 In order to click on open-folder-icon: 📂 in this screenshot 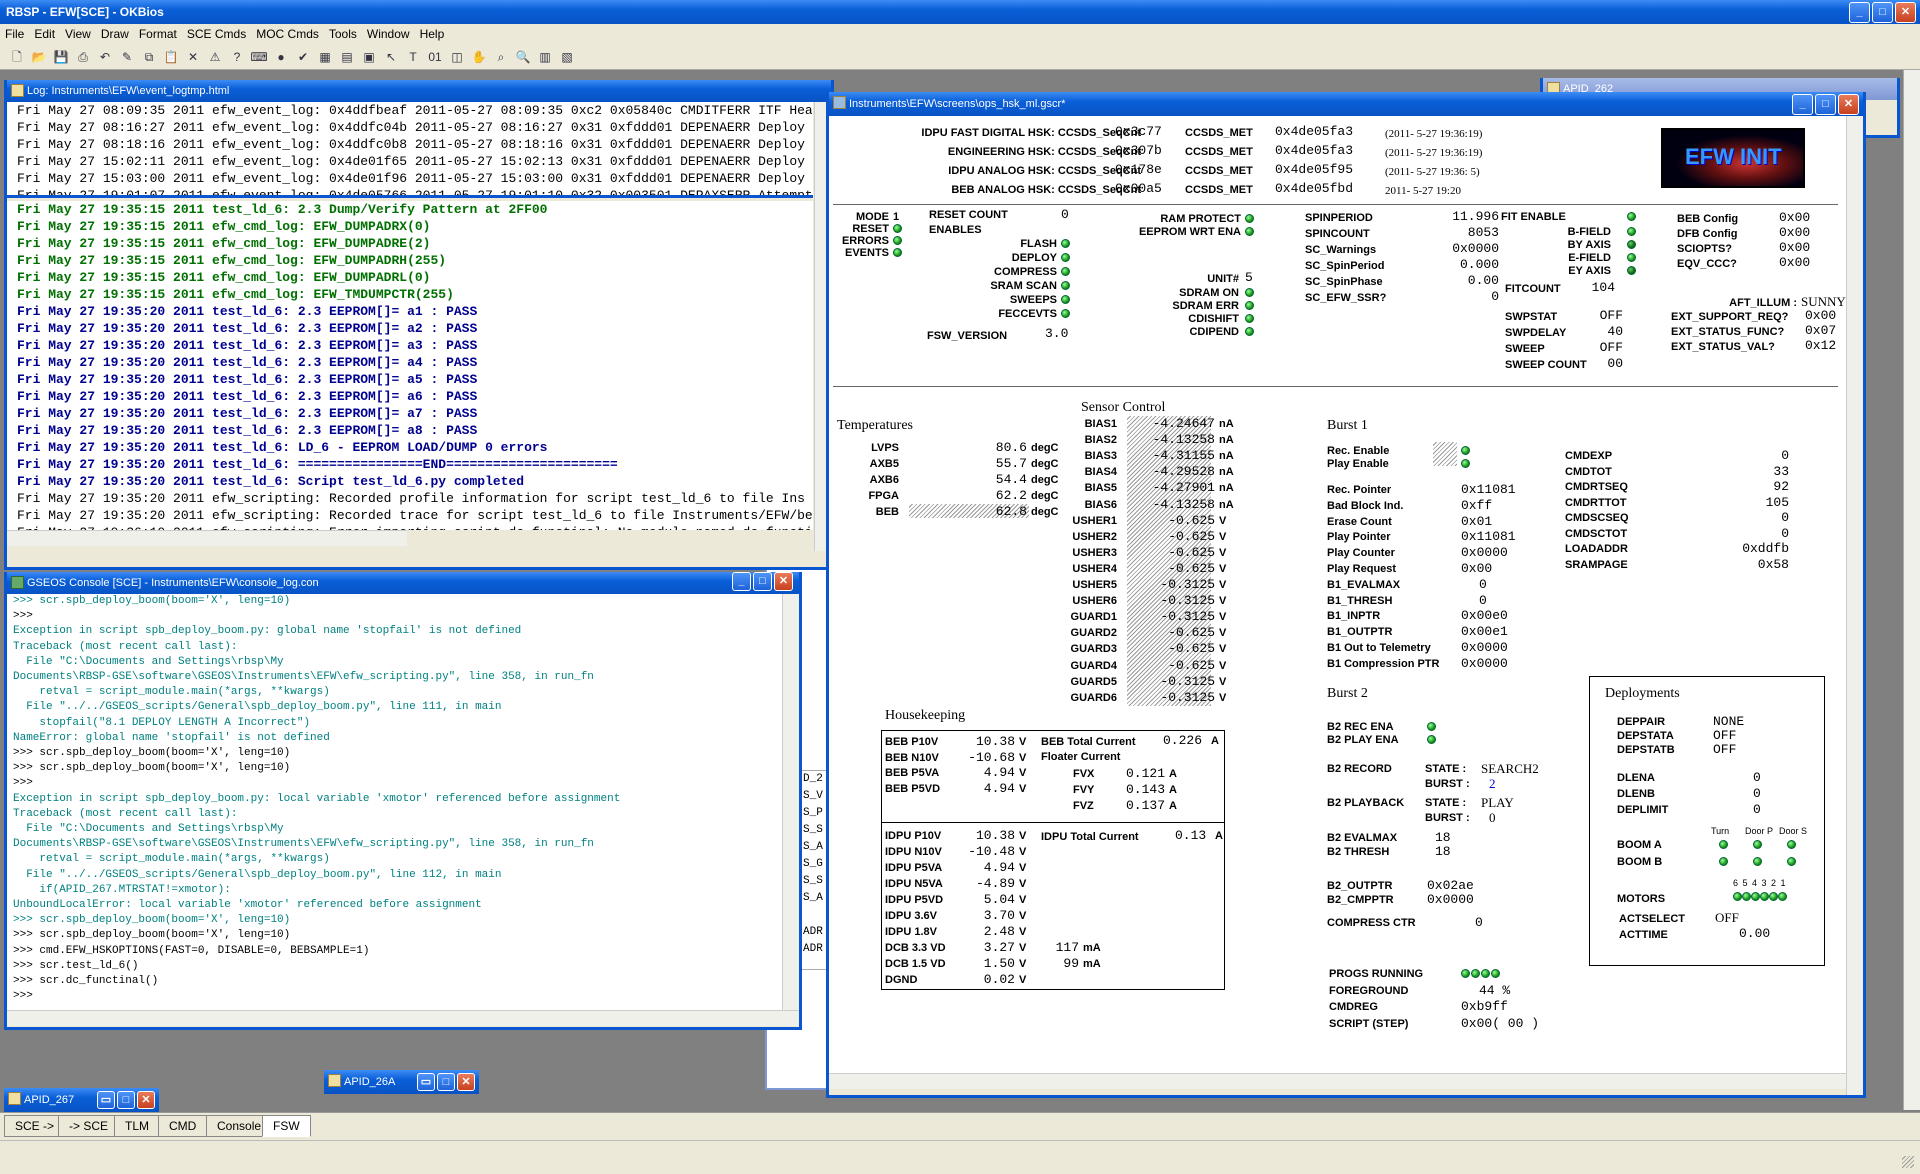, I will do `click(39, 57)`.